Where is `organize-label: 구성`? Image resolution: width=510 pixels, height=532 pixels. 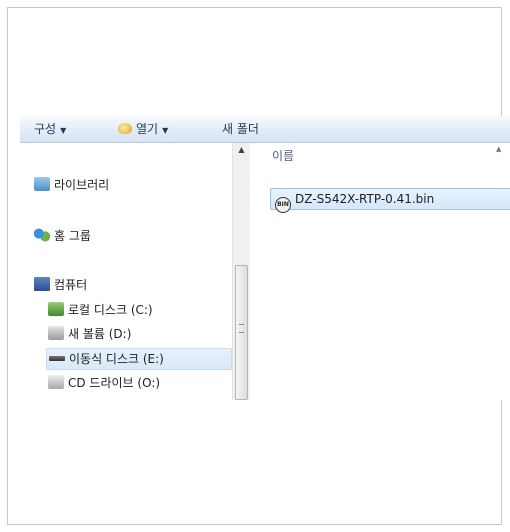 organize-label: 구성 is located at coordinates (45, 129).